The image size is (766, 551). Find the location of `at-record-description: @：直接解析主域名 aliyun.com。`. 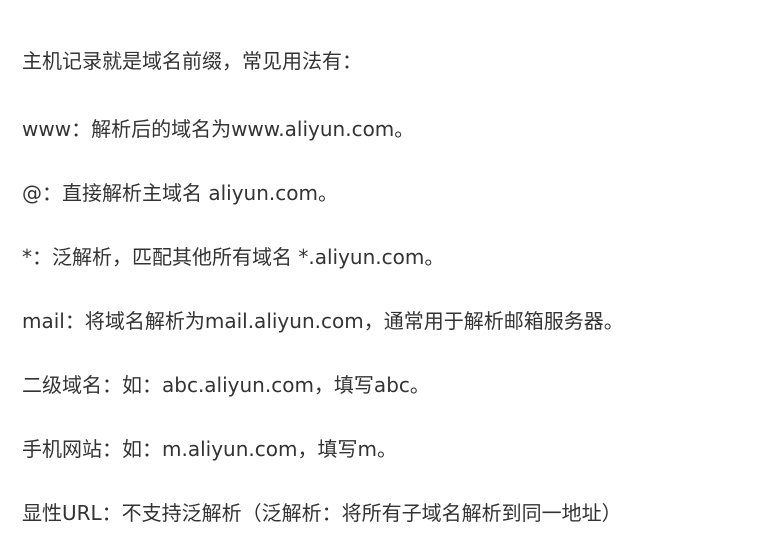

at-record-description: @：直接解析主域名 aliyun.com。 is located at coordinates (180, 193).